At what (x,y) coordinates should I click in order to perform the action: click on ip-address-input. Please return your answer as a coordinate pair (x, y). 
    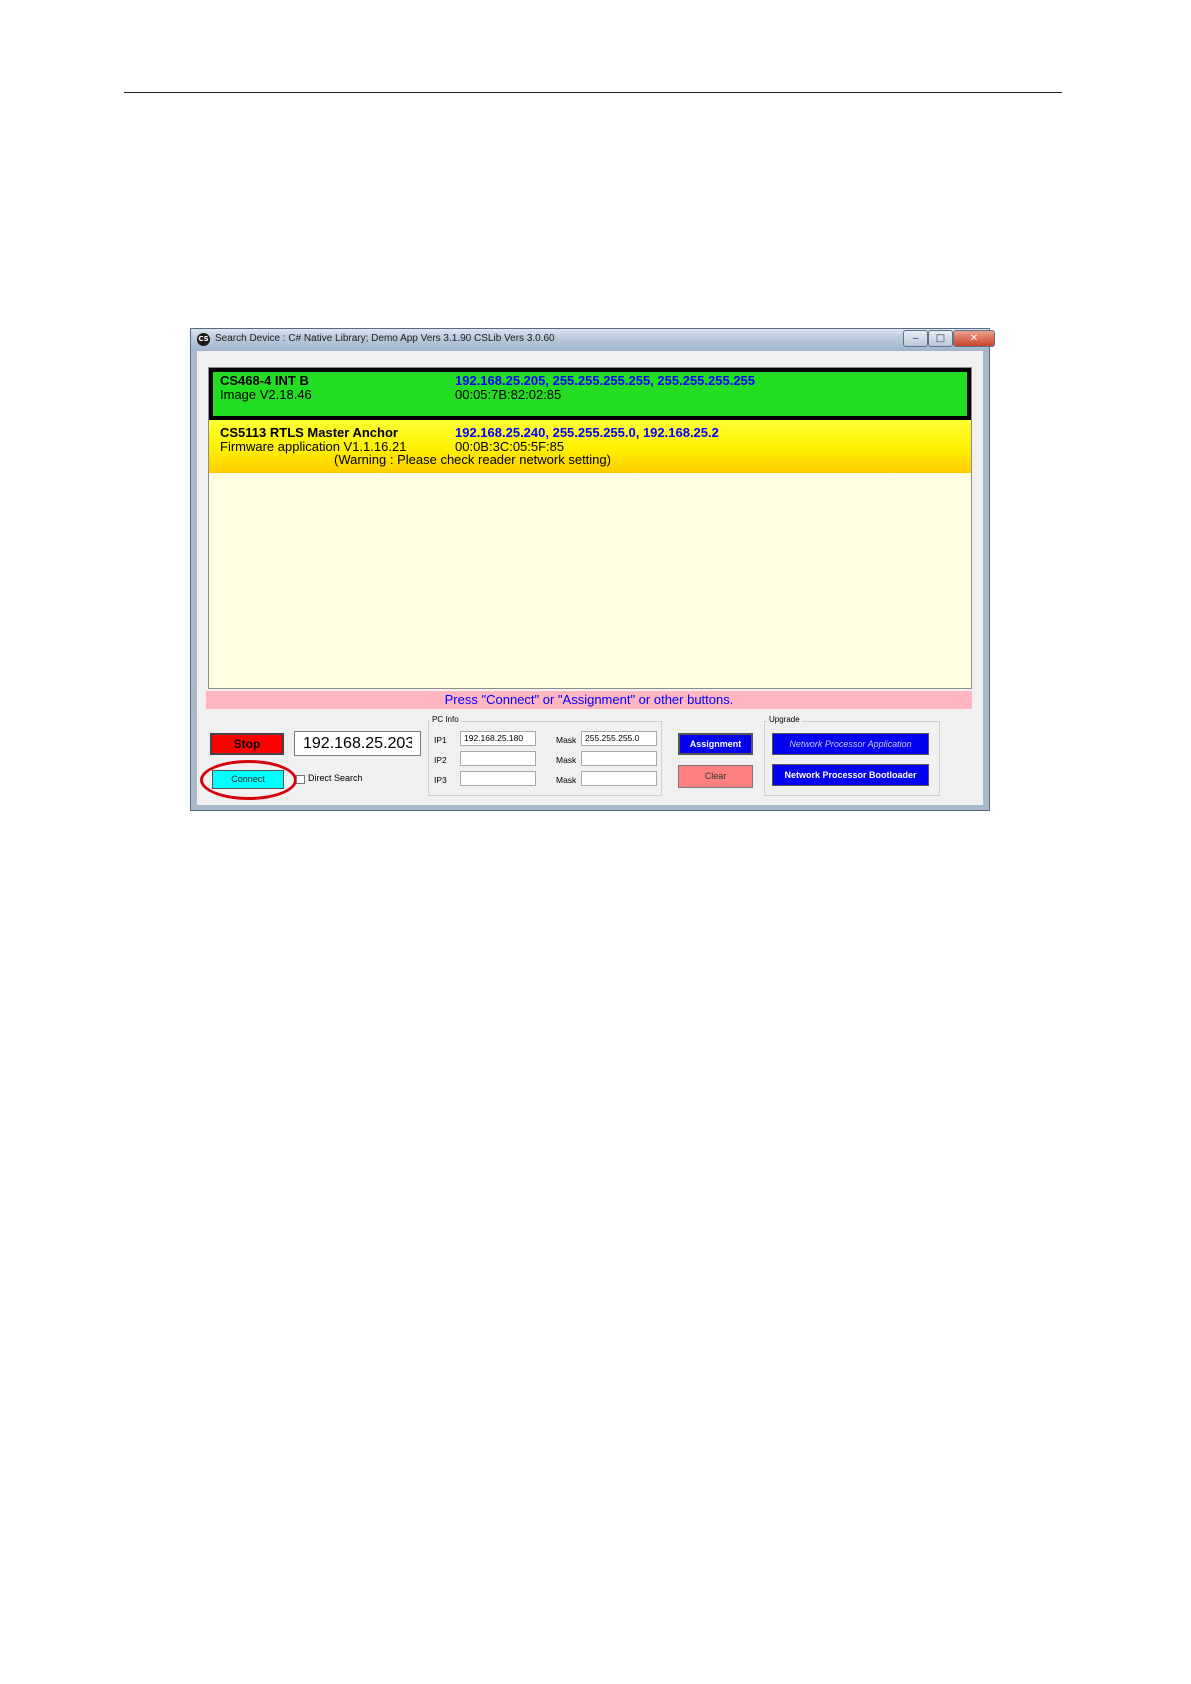
    Looking at the image, I should click on (357, 743).